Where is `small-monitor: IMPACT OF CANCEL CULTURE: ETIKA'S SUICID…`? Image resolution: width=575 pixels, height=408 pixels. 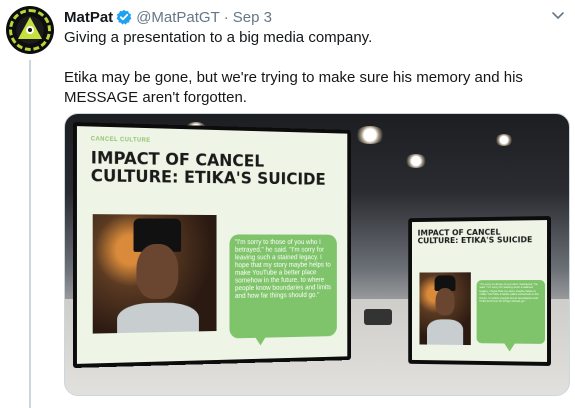
small-monitor: IMPACT OF CANCEL CULTURE: ETIKA'S SUICID… is located at coordinates (479, 291).